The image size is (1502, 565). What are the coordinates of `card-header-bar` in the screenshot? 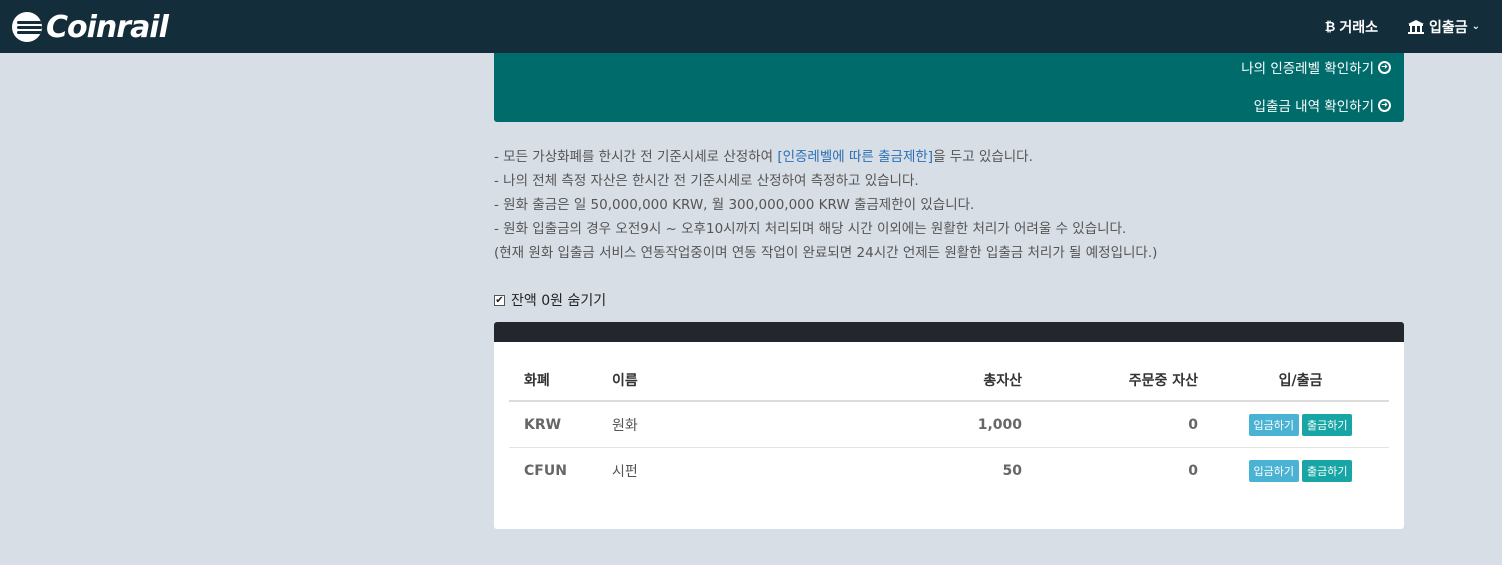 It's located at (949, 332).